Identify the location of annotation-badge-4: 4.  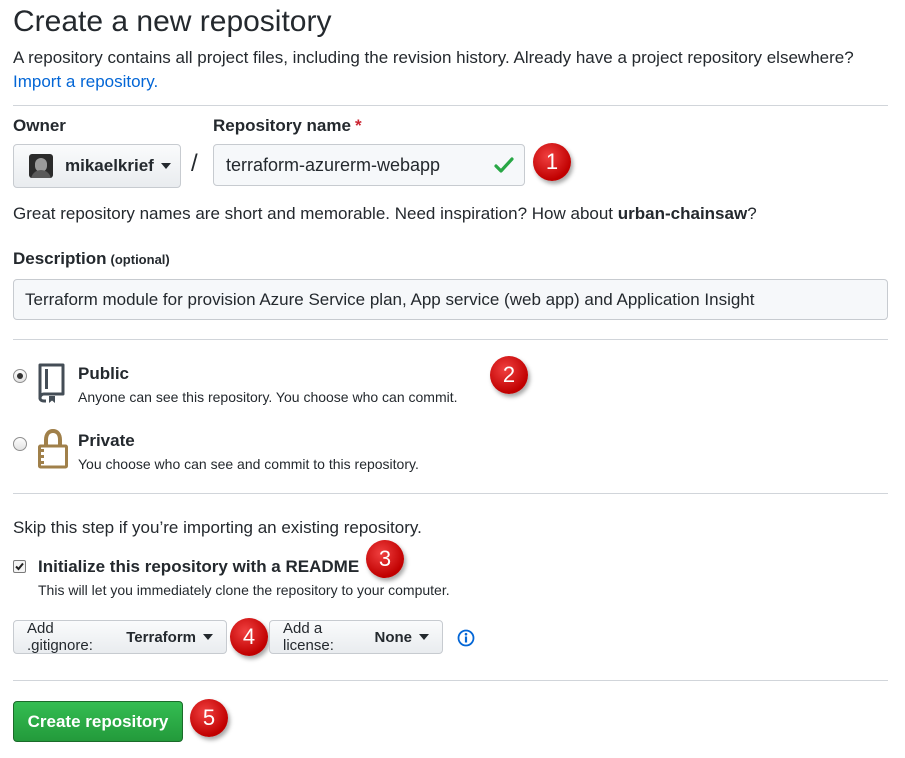
(249, 637).